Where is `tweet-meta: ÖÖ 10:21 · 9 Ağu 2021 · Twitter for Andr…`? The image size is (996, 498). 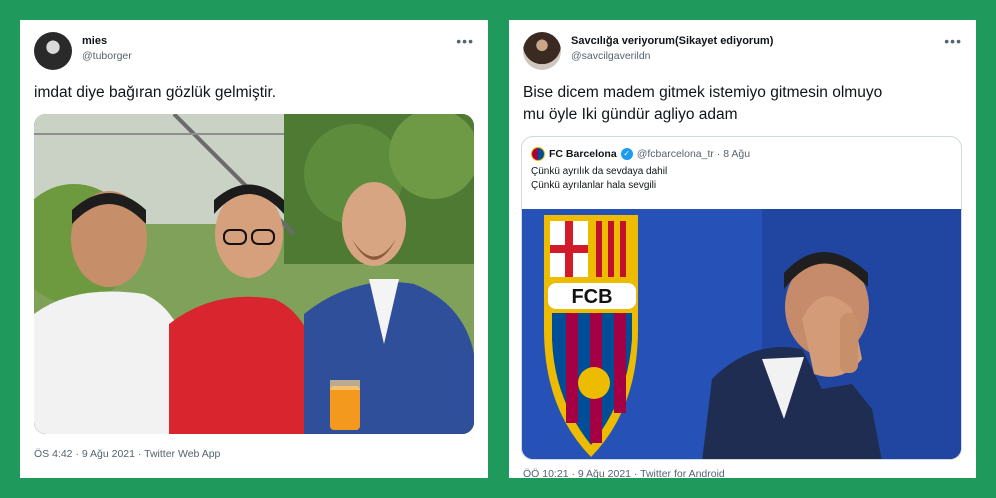
tweet-meta: ÖÖ 10:21 · 9 Ağu 2021 · Twitter for Andr… is located at coordinates (624, 473).